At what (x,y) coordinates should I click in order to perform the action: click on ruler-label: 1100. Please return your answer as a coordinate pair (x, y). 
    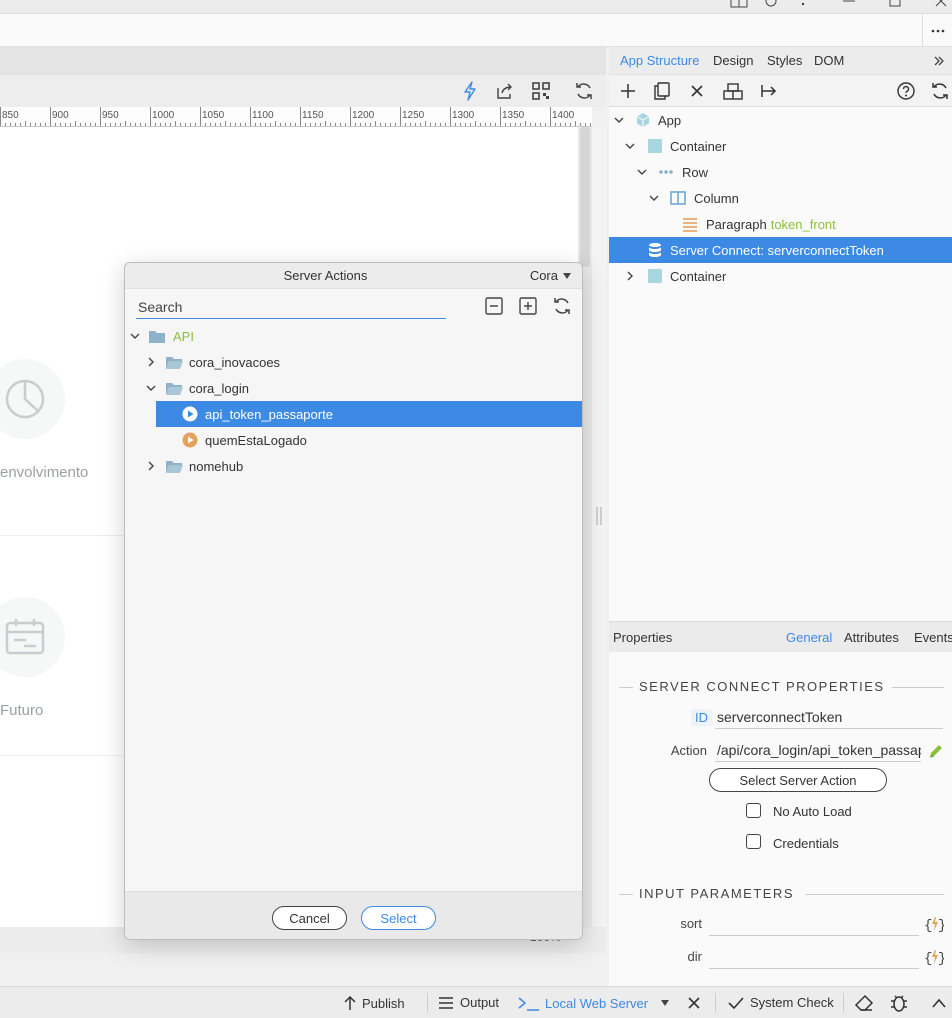
    Looking at the image, I should click on (263, 115).